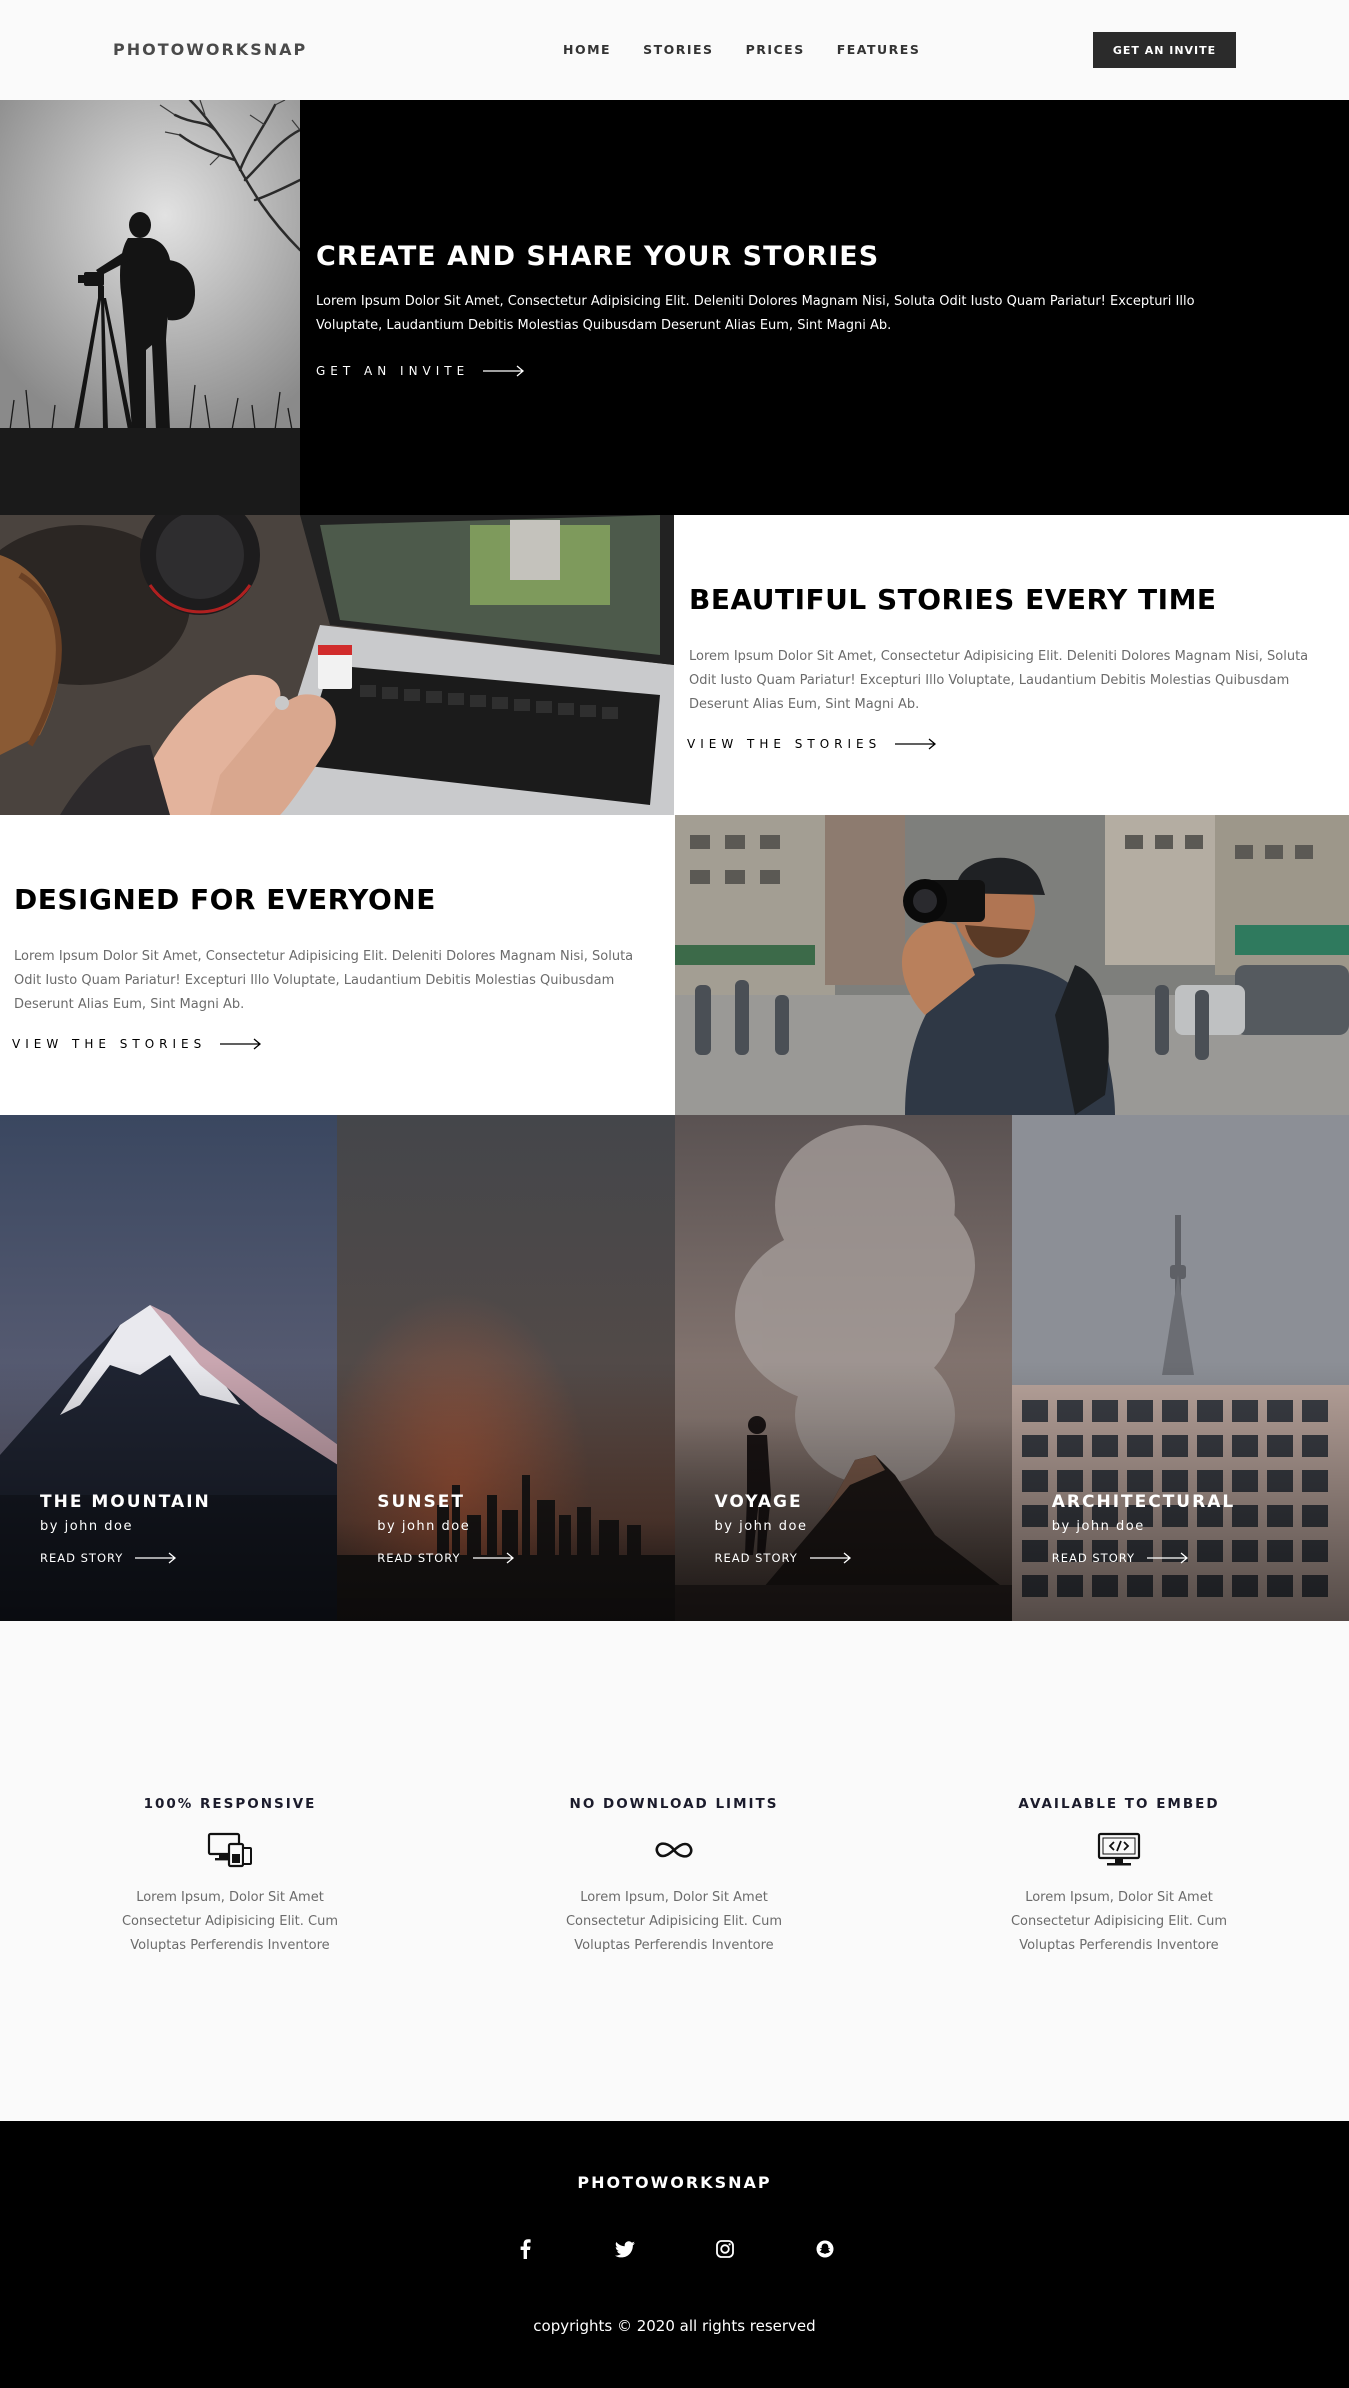 Image resolution: width=1349 pixels, height=2388 pixels. What do you see at coordinates (125, 1502) in the screenshot?
I see `story-title: THE MOUNTAIN` at bounding box center [125, 1502].